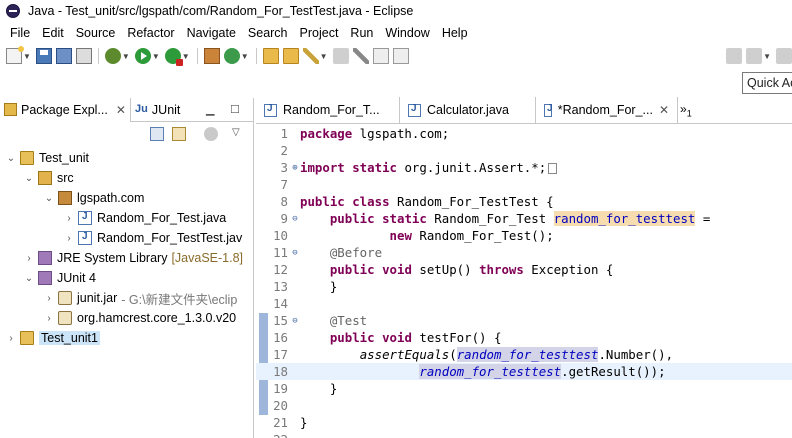 The width and height of the screenshot is (792, 438). I want to click on minimize-icon: ▁, so click(210, 109).